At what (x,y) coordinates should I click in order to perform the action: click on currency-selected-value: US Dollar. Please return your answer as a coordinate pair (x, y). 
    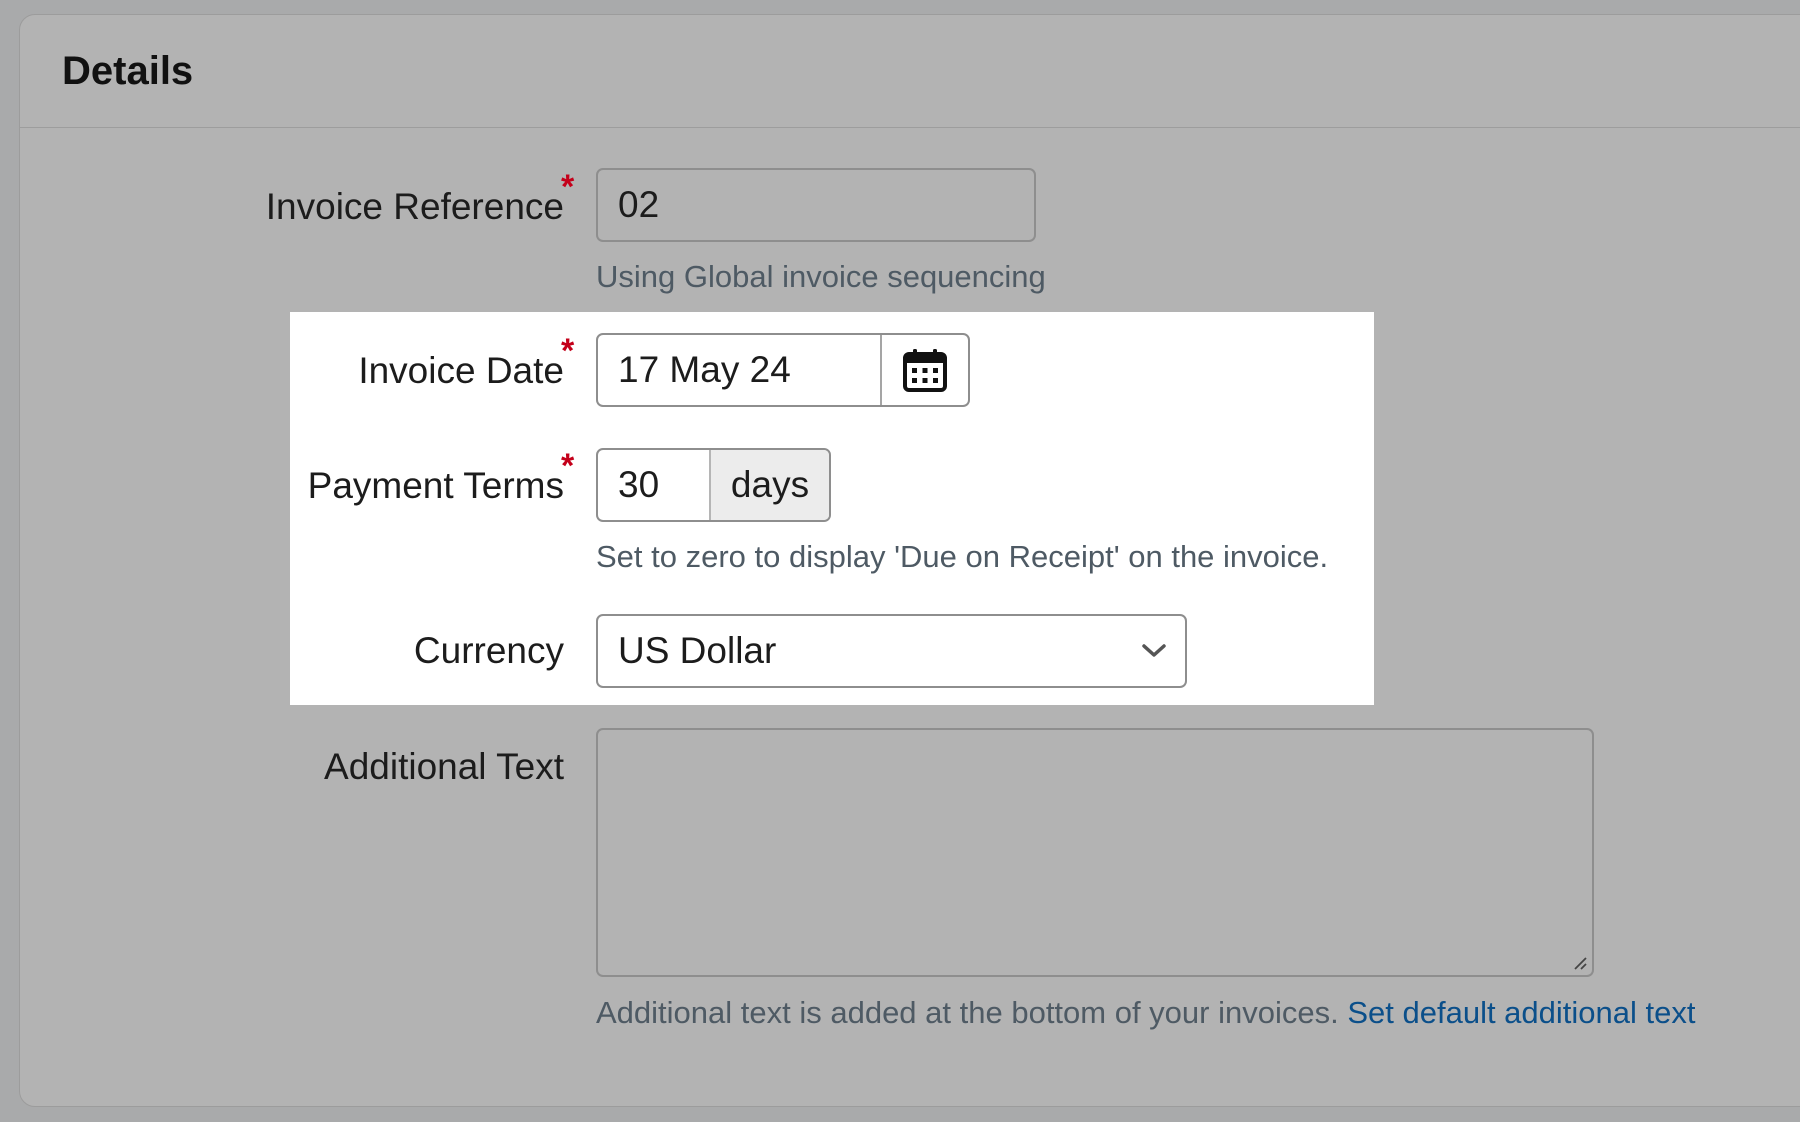
    Looking at the image, I should click on (697, 650).